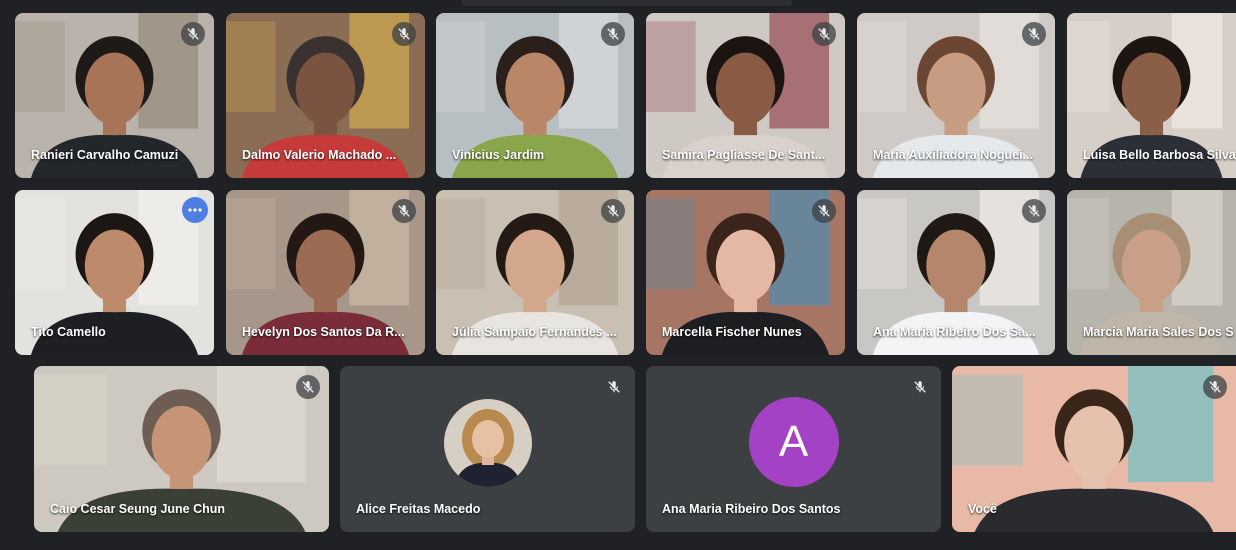 The height and width of the screenshot is (550, 1236). What do you see at coordinates (732, 332) in the screenshot?
I see `participant-name: Marcella Fischer Nunes` at bounding box center [732, 332].